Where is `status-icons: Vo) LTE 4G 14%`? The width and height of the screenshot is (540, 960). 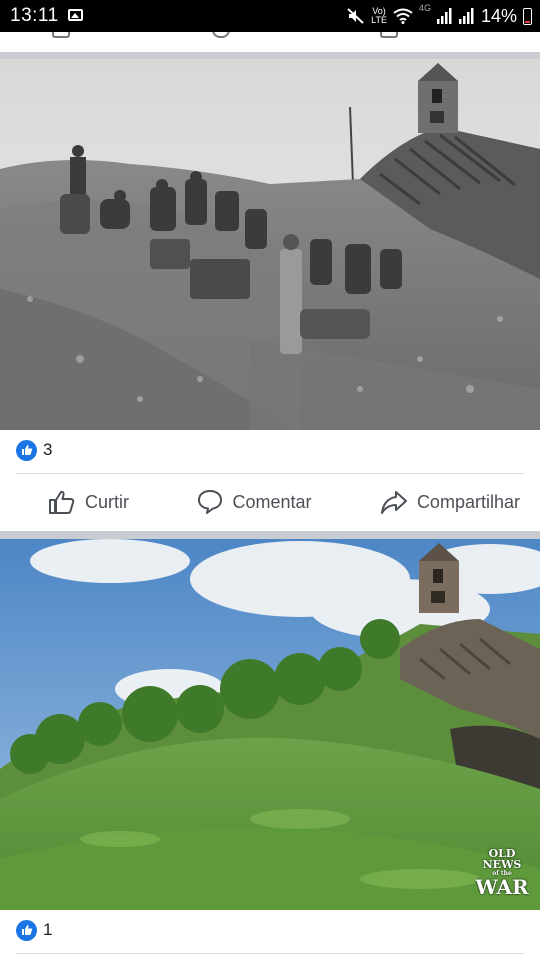 status-icons: Vo) LTE 4G 14% is located at coordinates (439, 16).